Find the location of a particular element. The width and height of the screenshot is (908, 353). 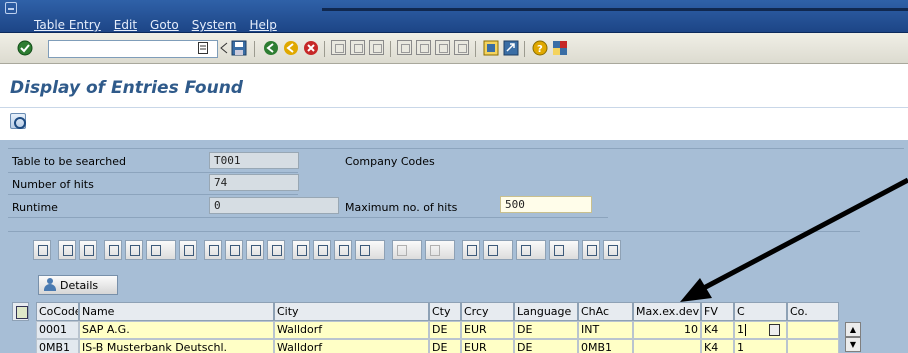

filter-icon is located at coordinates (370, 250).